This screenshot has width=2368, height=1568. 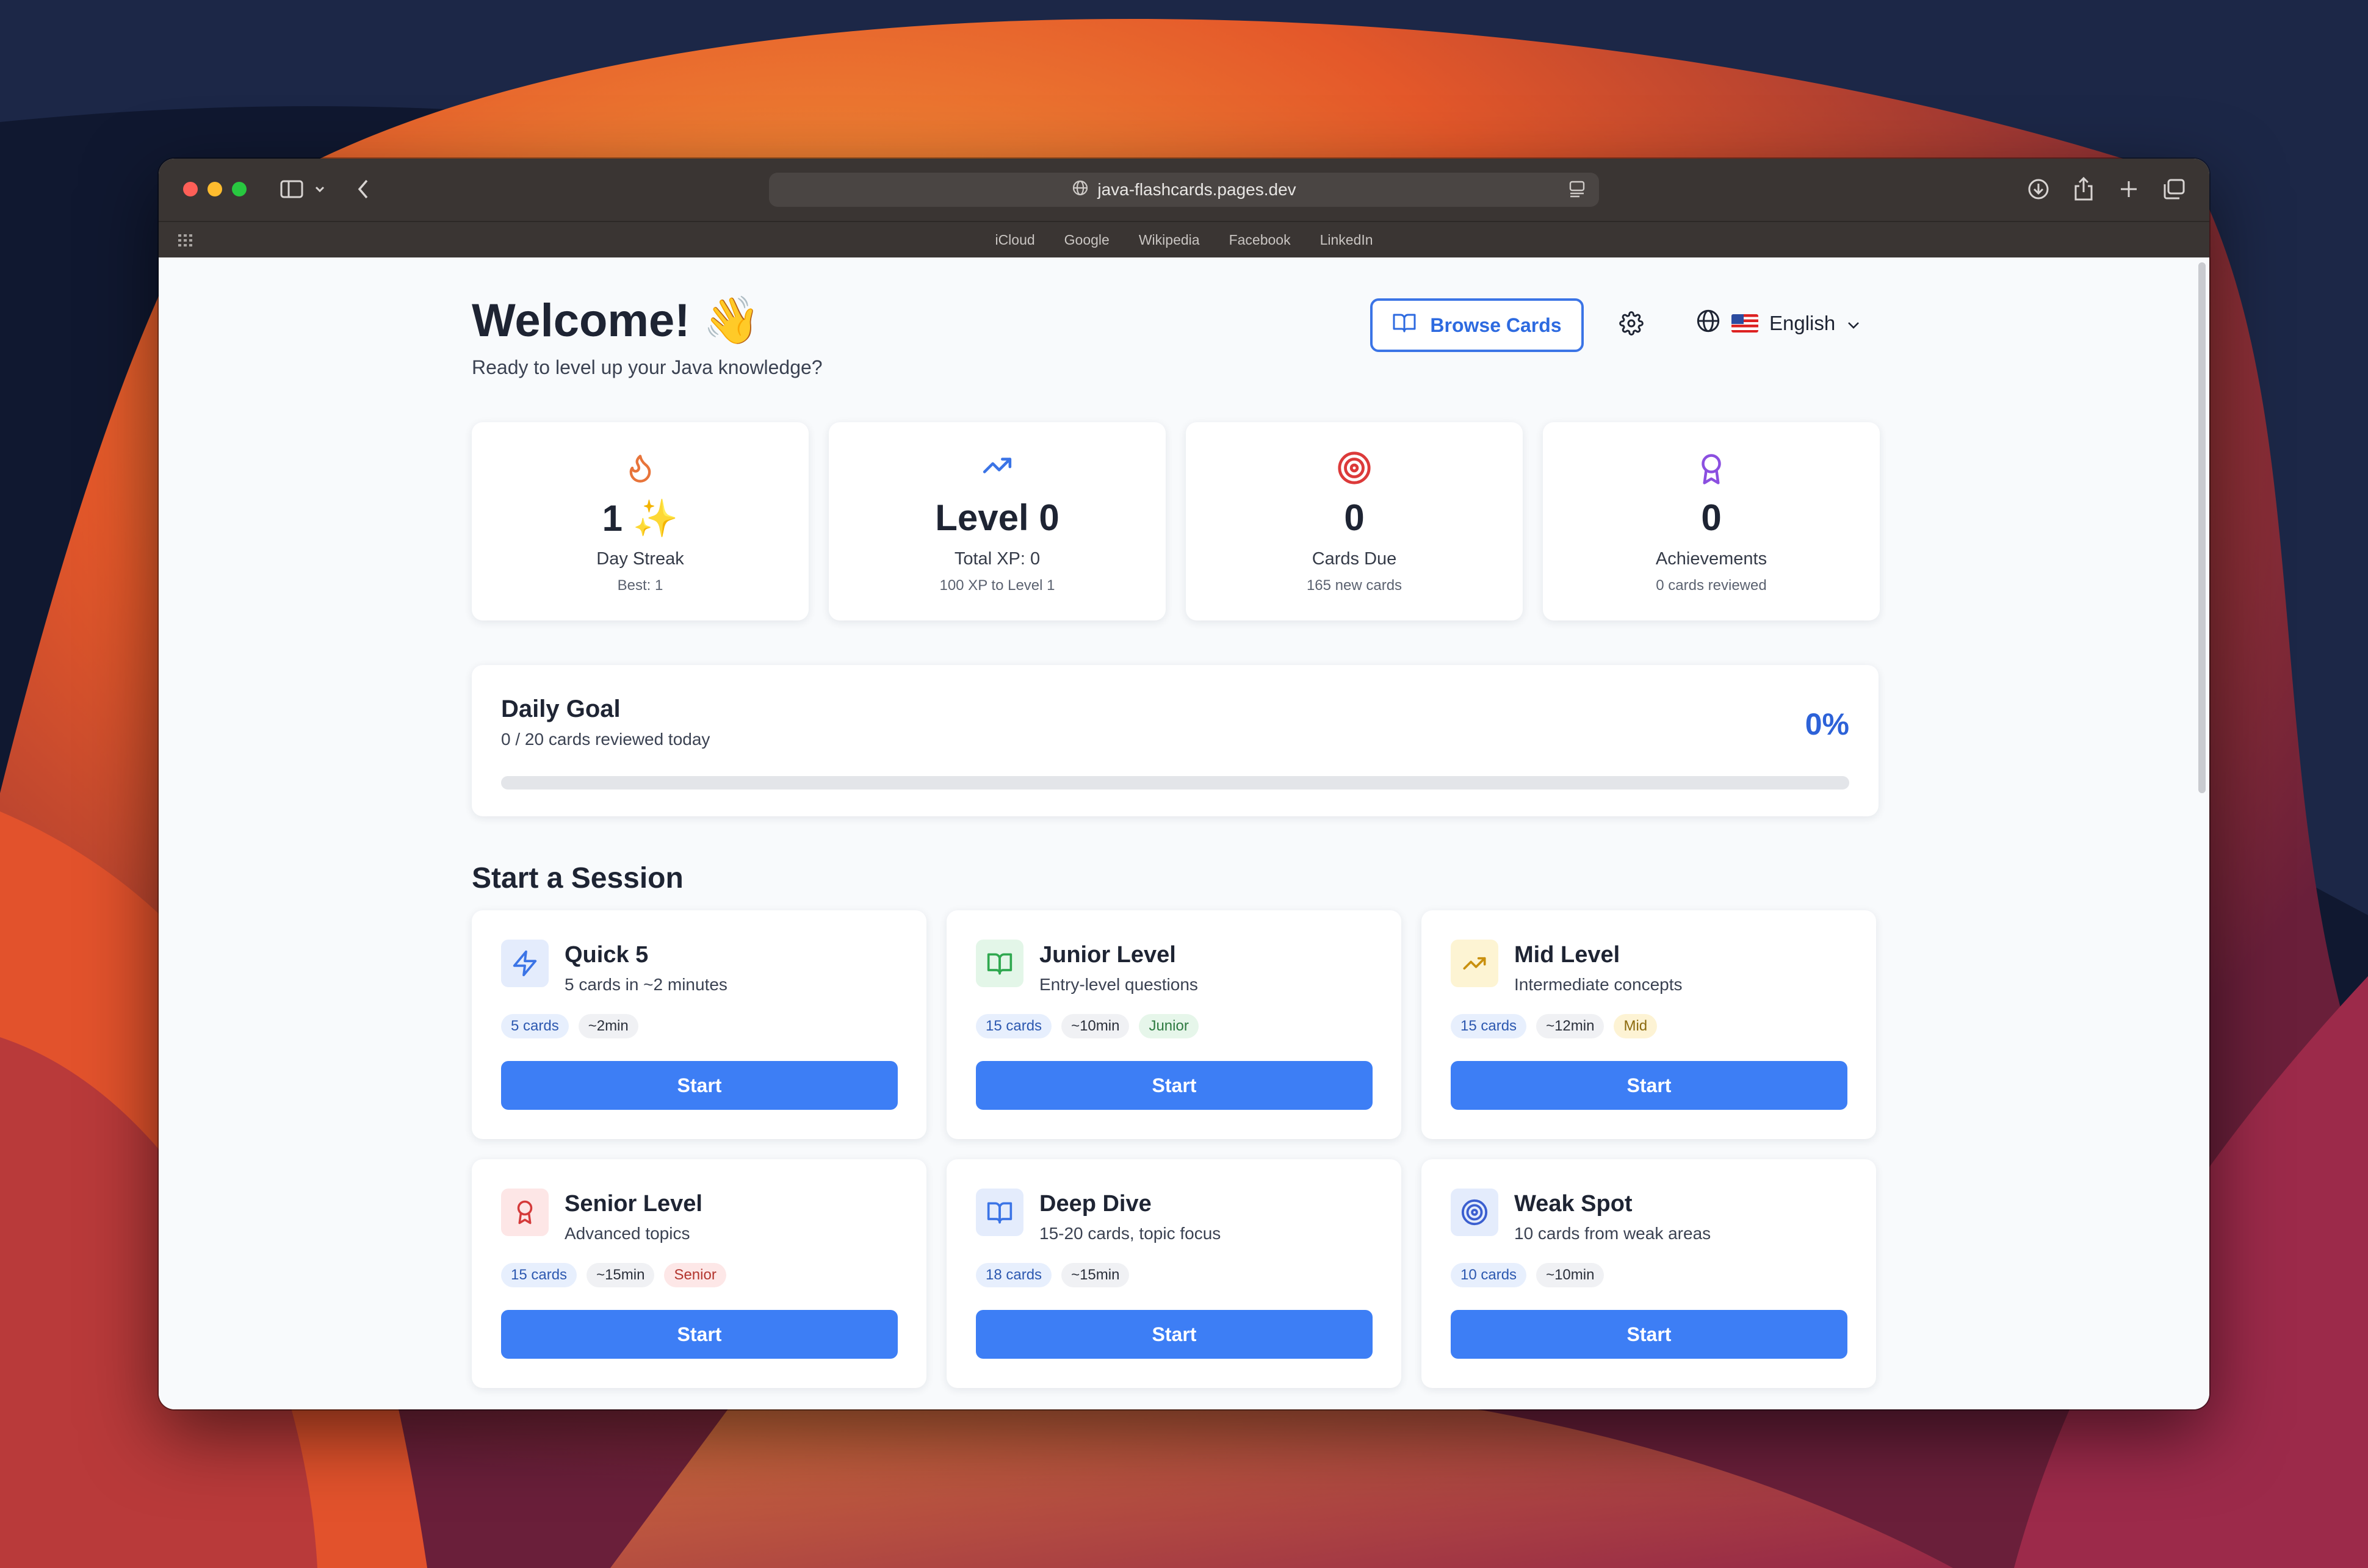 What do you see at coordinates (1567, 955) in the screenshot?
I see `session-name: Mid Level` at bounding box center [1567, 955].